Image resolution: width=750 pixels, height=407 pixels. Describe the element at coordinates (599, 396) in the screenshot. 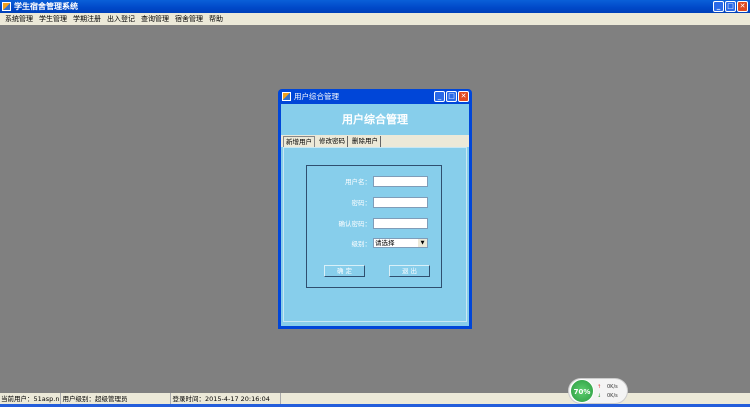

I see `download-arrow-icon: ↓` at that location.